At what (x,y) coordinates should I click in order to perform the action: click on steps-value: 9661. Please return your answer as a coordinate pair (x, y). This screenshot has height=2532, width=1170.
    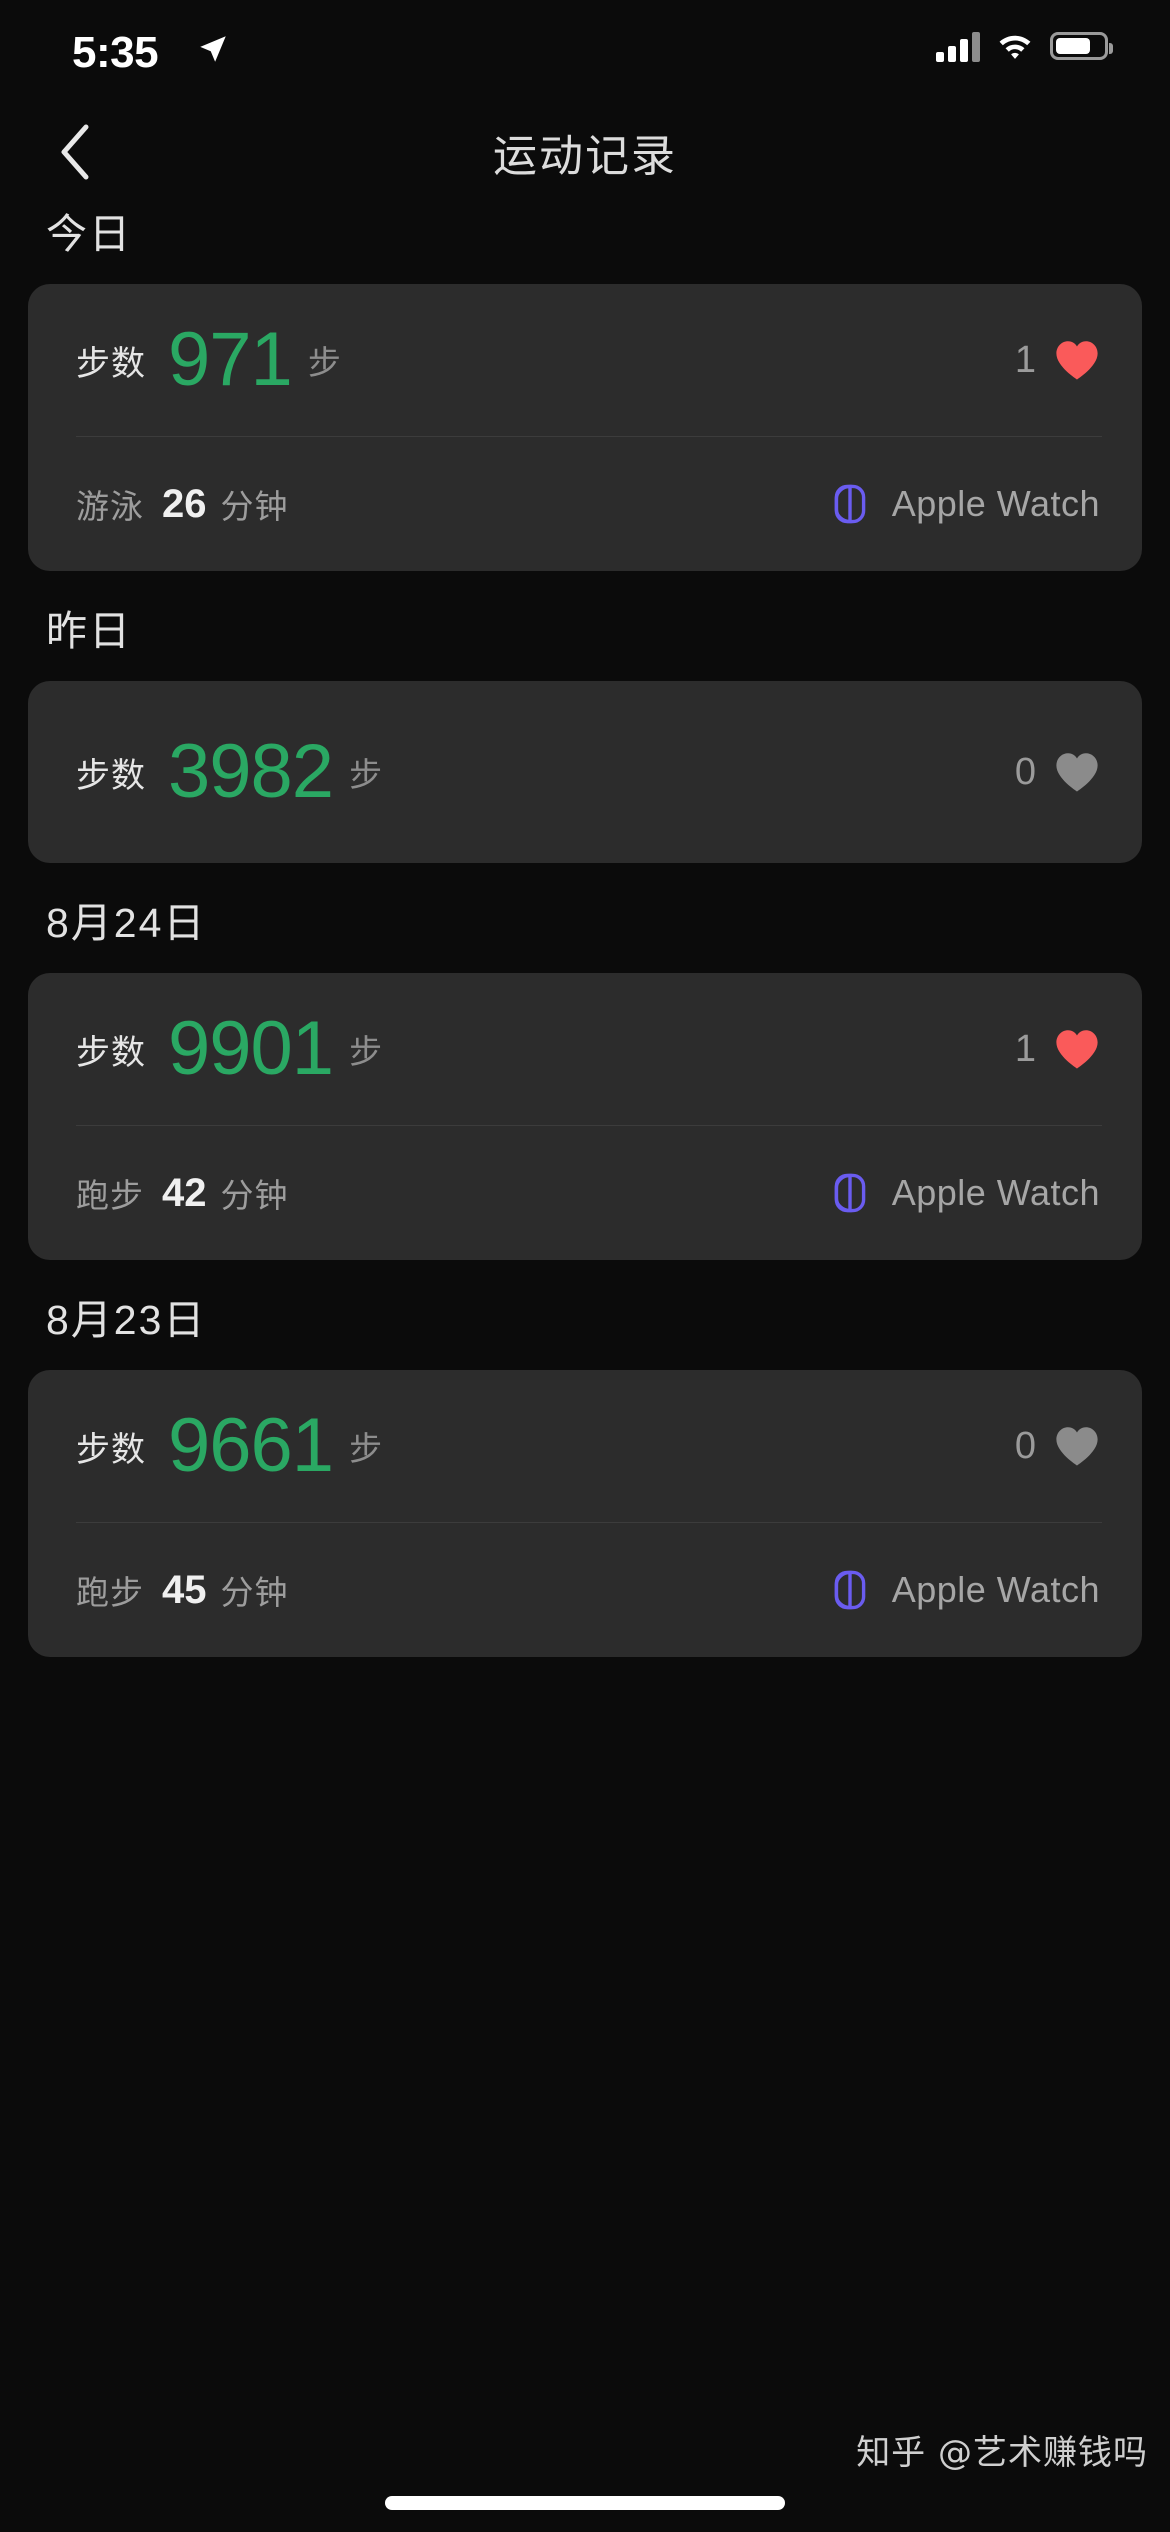
    Looking at the image, I should click on (251, 1445).